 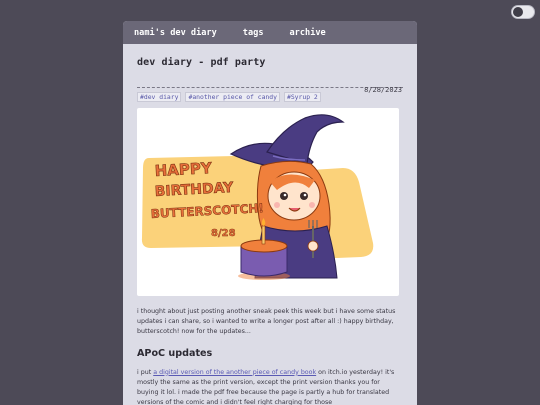 I want to click on witch-right-eye, so click(x=304, y=196).